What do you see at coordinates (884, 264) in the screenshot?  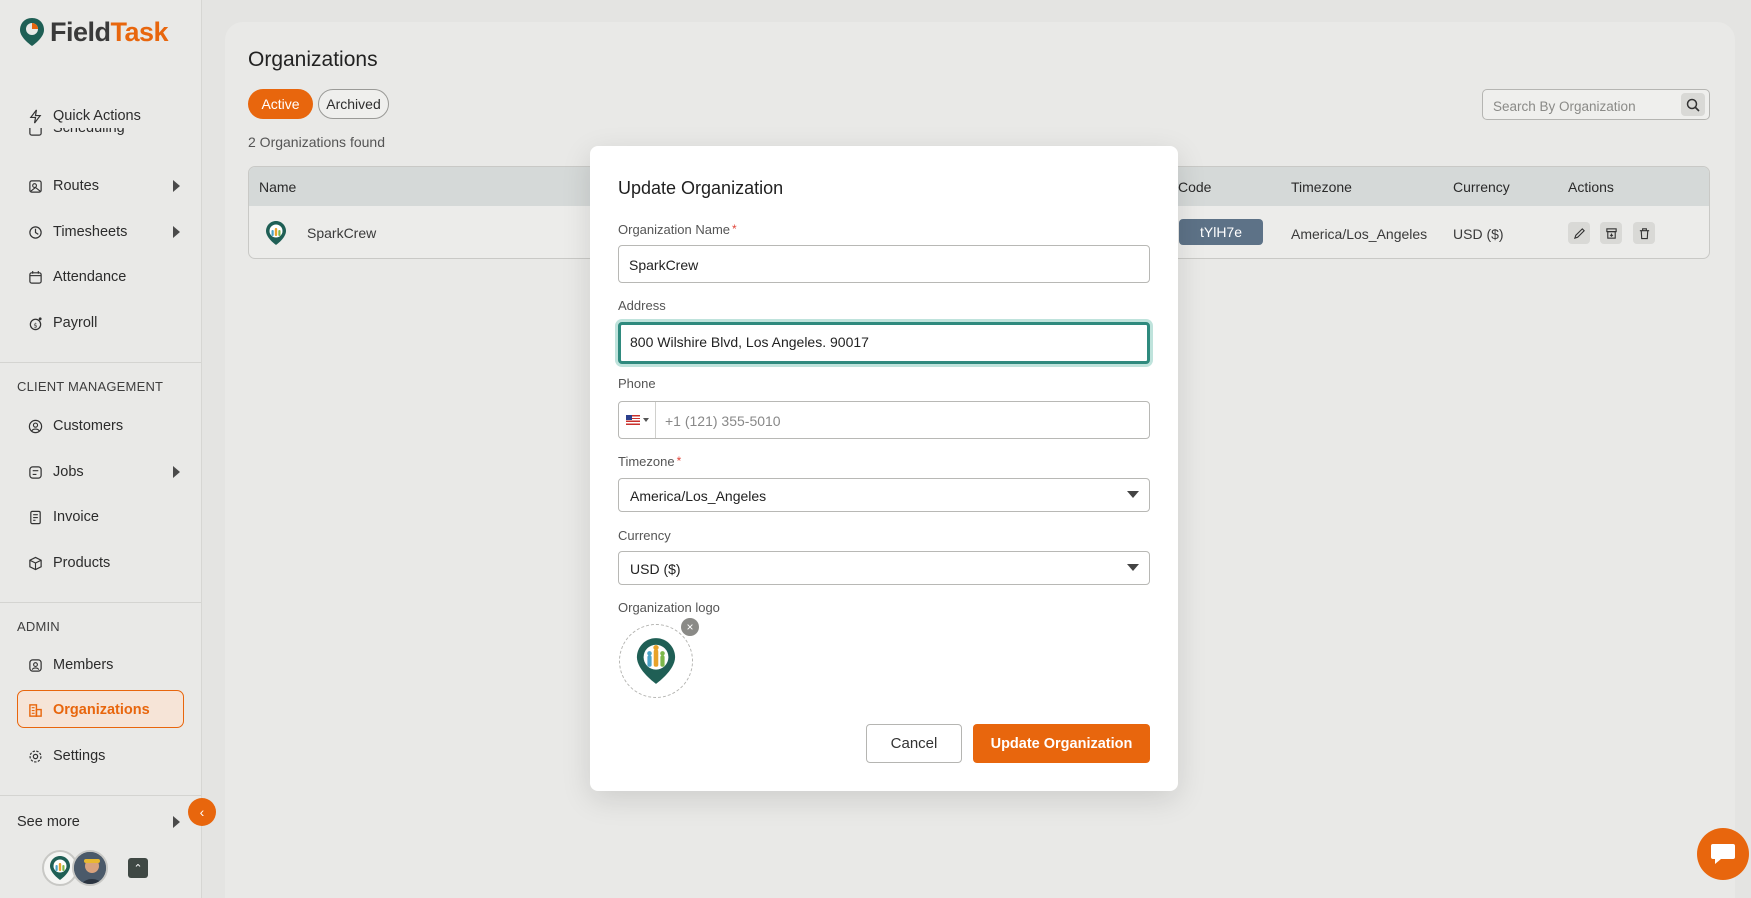 I see `org-name-field: SparkCrew` at bounding box center [884, 264].